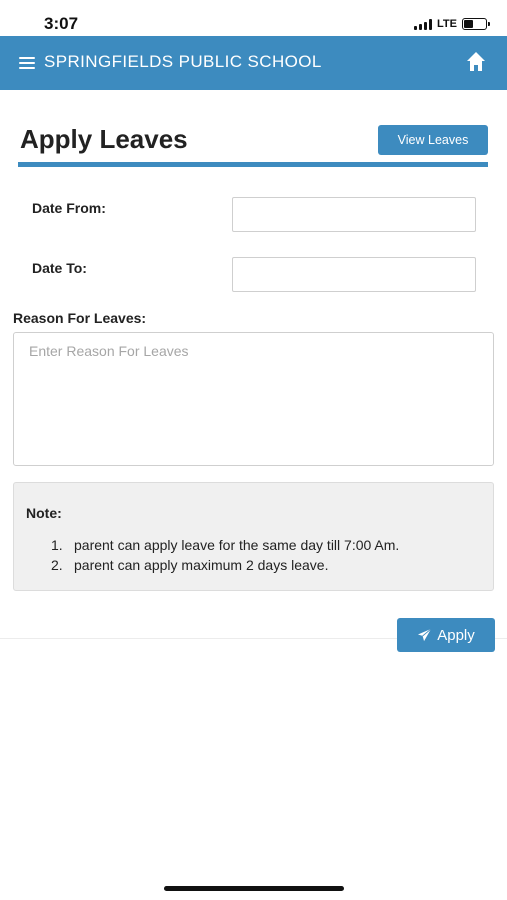  I want to click on battery-level, so click(469, 24).